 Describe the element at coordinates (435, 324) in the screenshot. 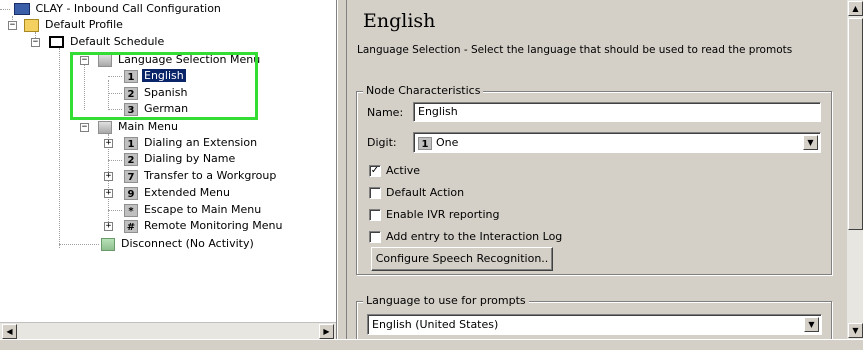

I see `prompt-language-value: English (United States)` at that location.